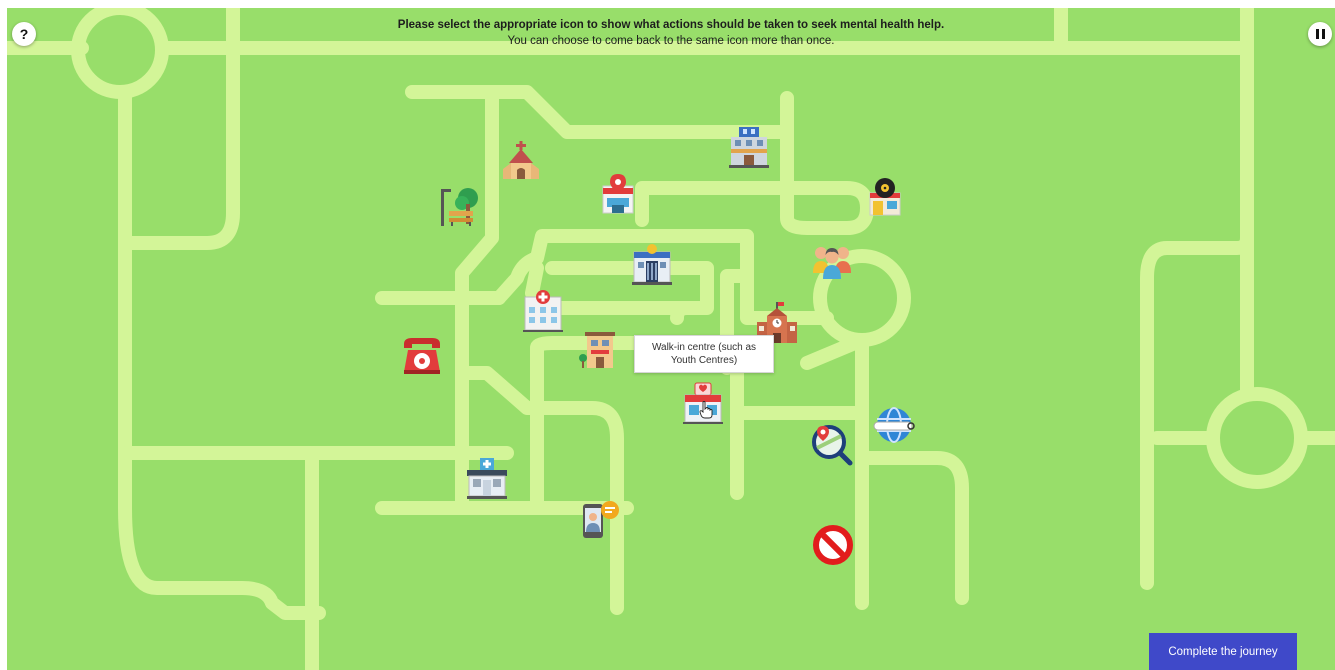 This screenshot has height=670, width=1335. Describe the element at coordinates (618, 194) in the screenshot. I see `pharmacy-icon` at that location.